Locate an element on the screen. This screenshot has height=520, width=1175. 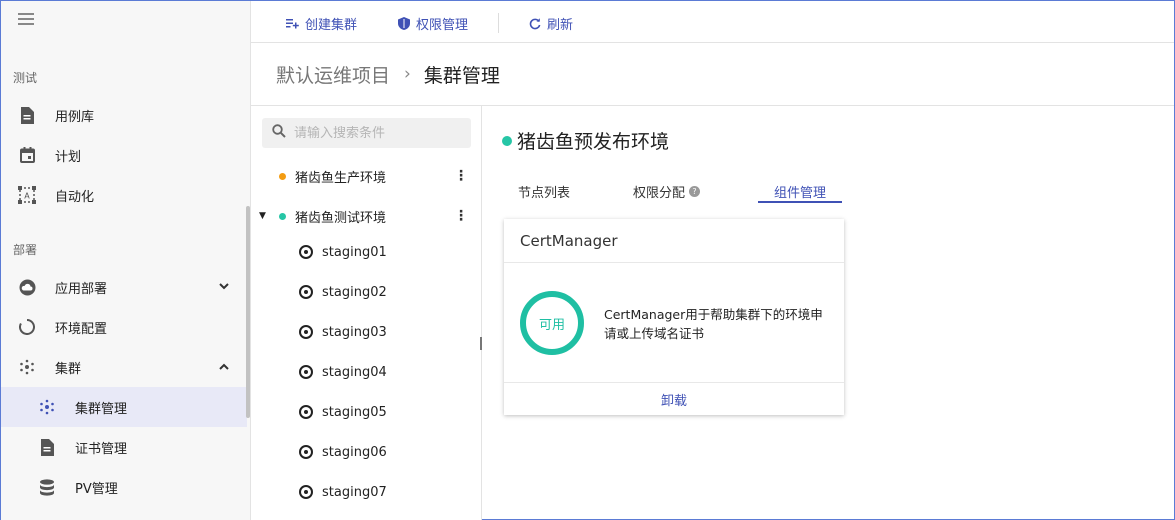
sidebar-item-label: 集群 is located at coordinates (68, 369).